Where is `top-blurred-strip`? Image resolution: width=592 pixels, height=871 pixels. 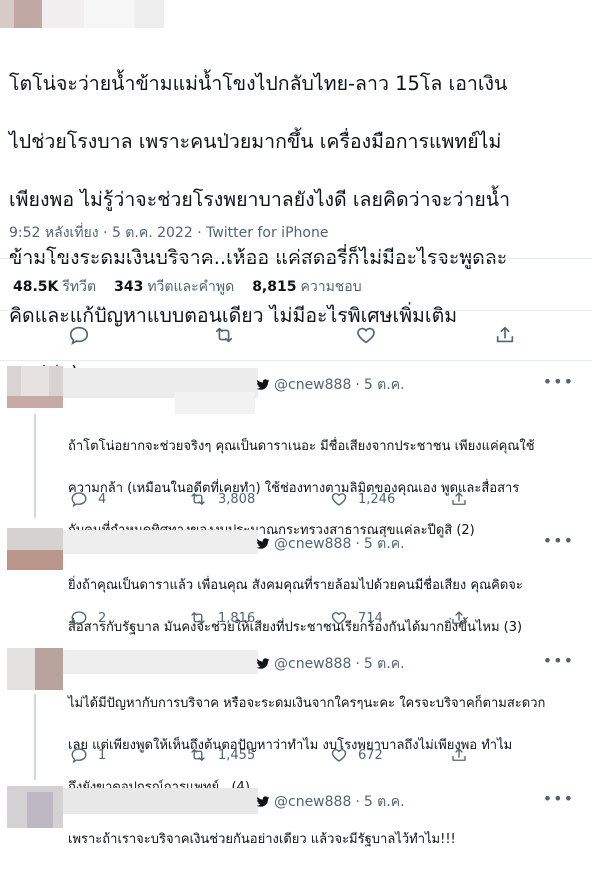 top-blurred-strip is located at coordinates (296, 16).